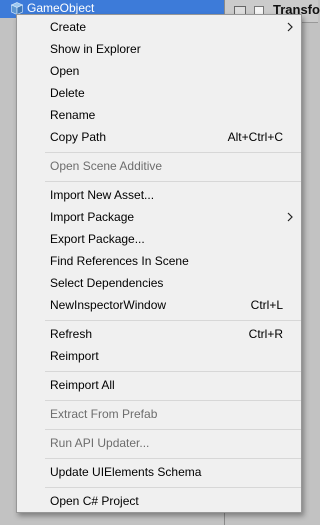  Describe the element at coordinates (126, 472) in the screenshot. I see `menu-item-label: Update UIElements Schema` at that location.